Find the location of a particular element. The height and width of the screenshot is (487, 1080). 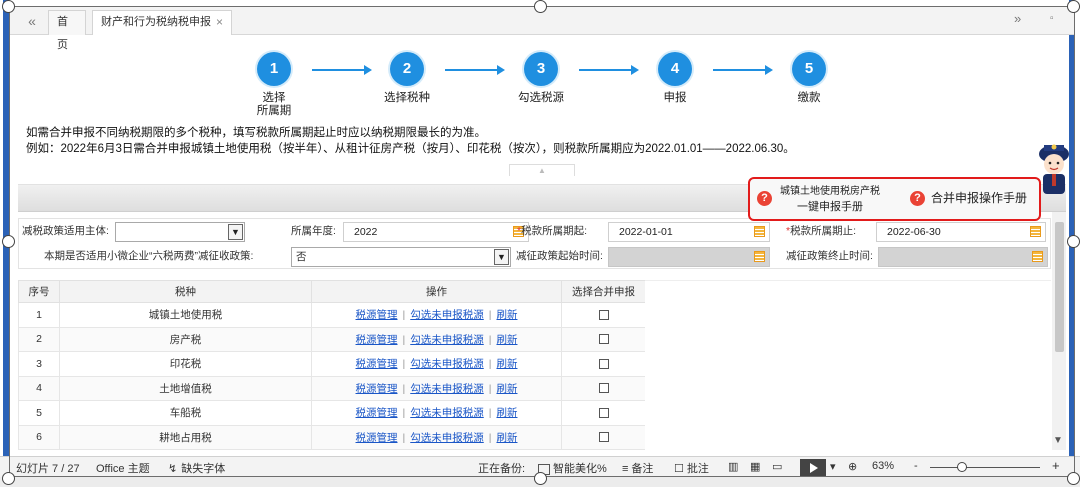

tax-type-name: 房产税 is located at coordinates (185, 339).